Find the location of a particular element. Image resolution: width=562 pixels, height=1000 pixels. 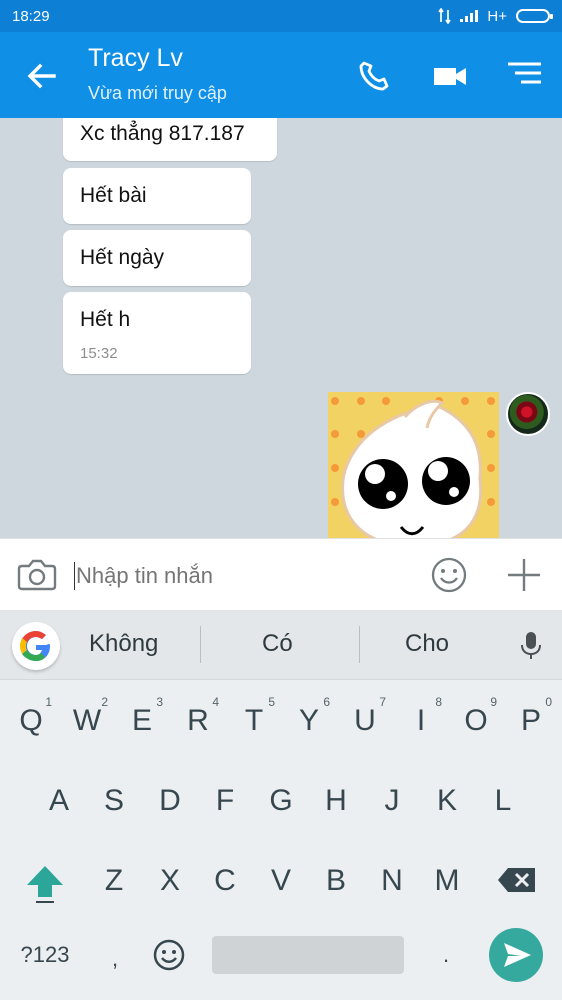

message-bubble: Hết ngày is located at coordinates (157, 258).